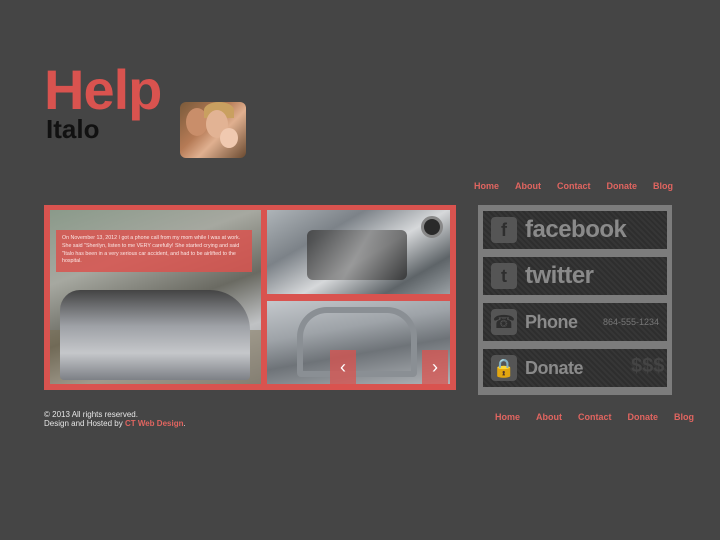 The width and height of the screenshot is (720, 540). I want to click on facebook-label: facebook, so click(576, 229).